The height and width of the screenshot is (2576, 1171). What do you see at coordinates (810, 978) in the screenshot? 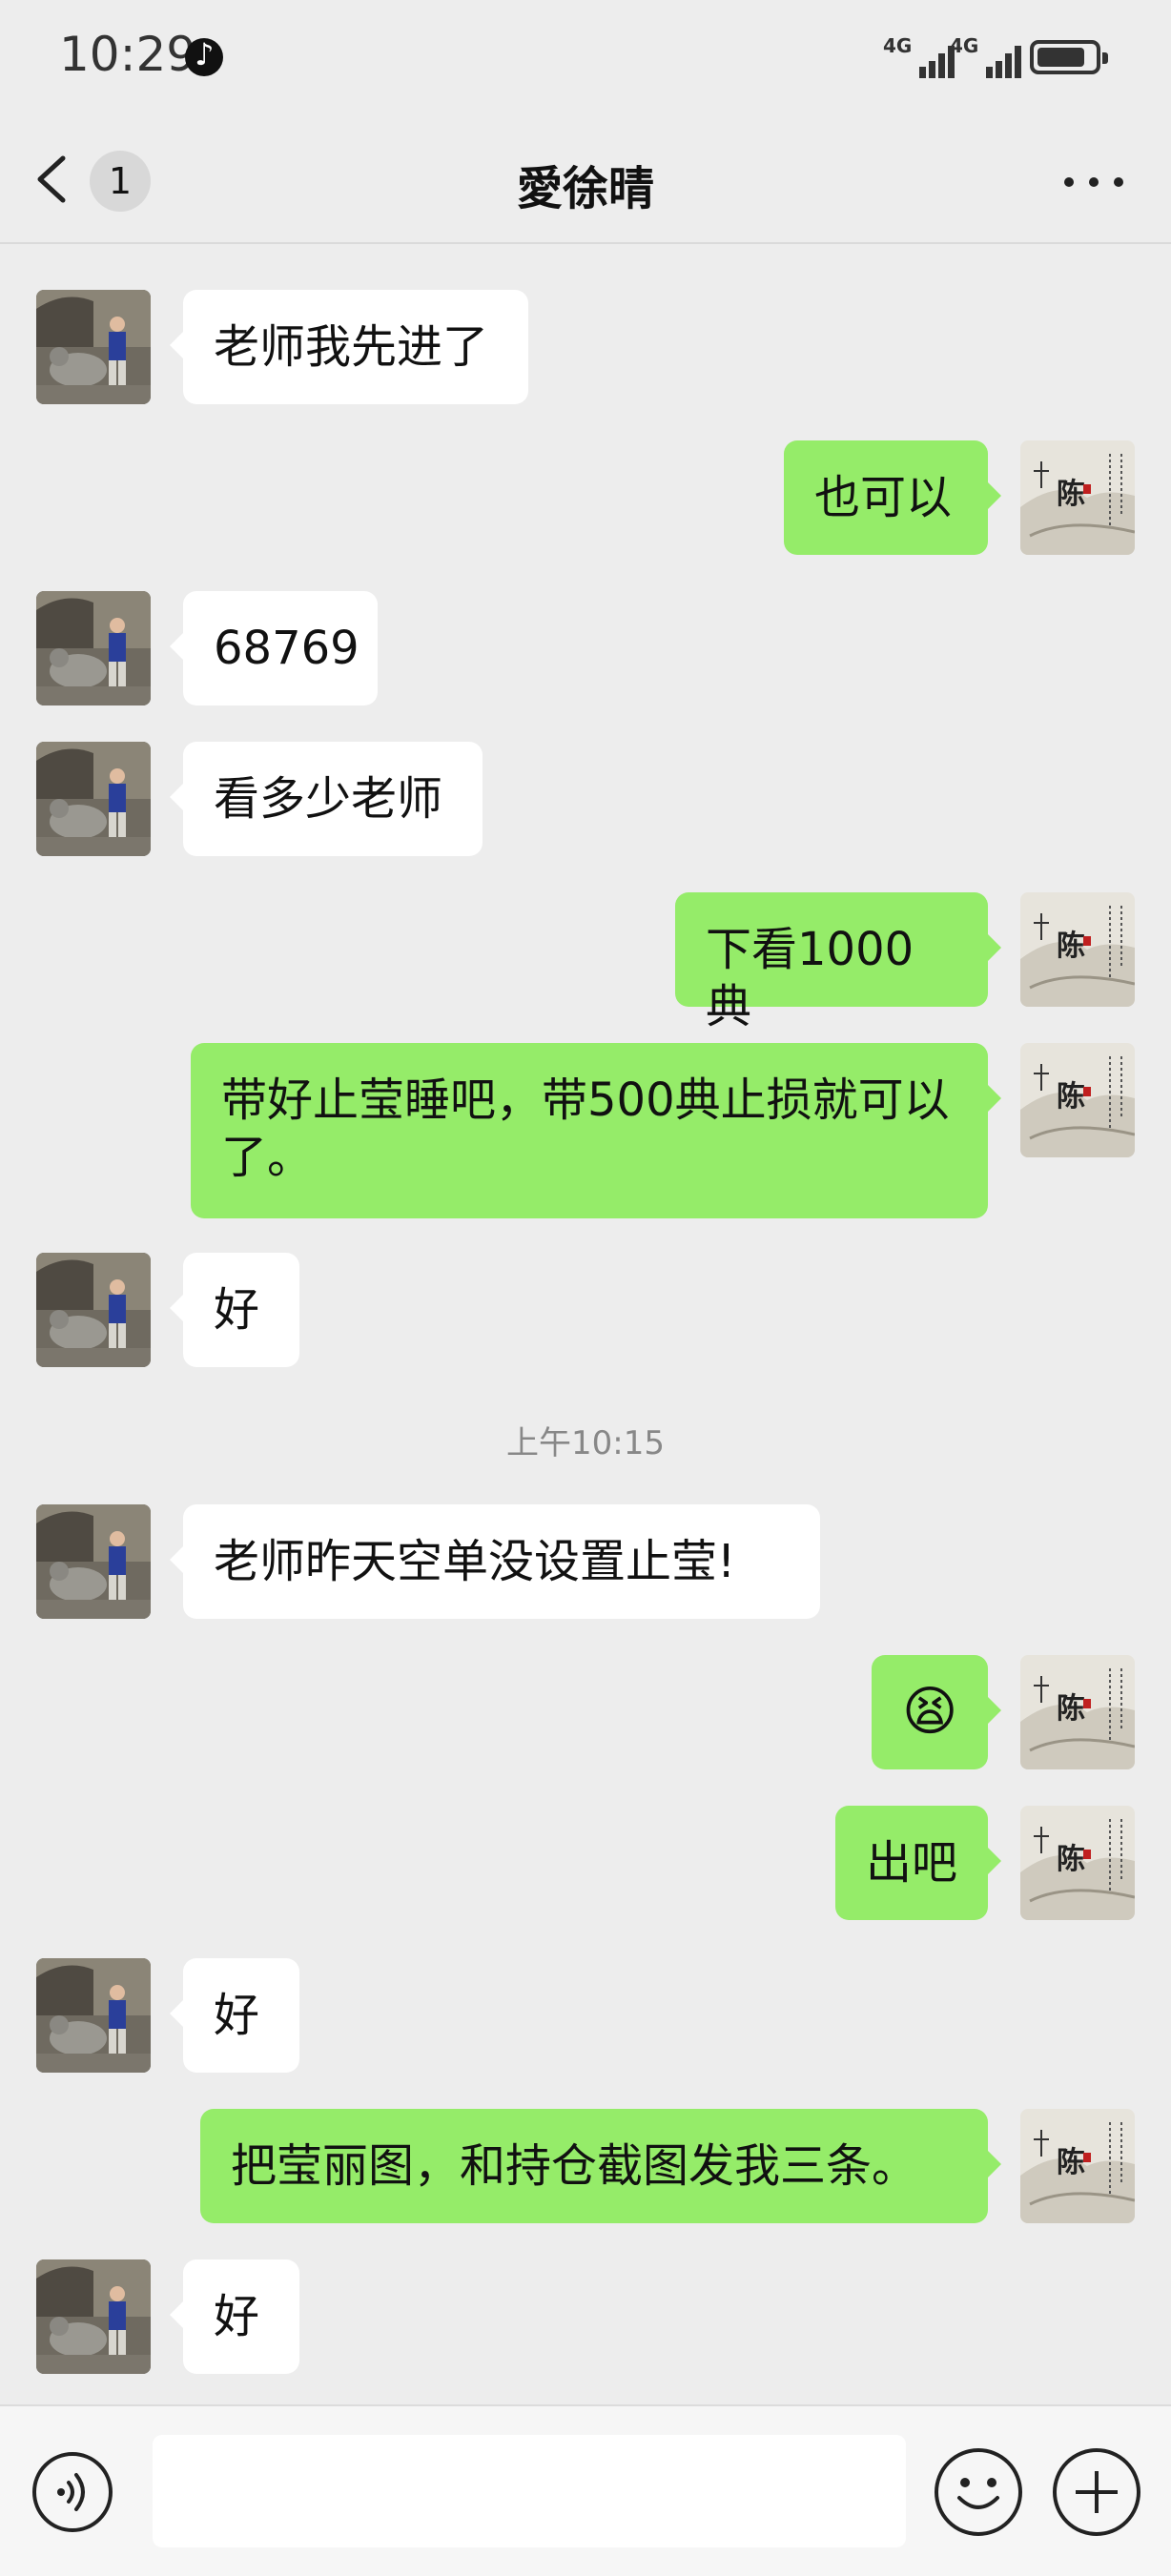
I see `message-text: 下看1000典` at bounding box center [810, 978].